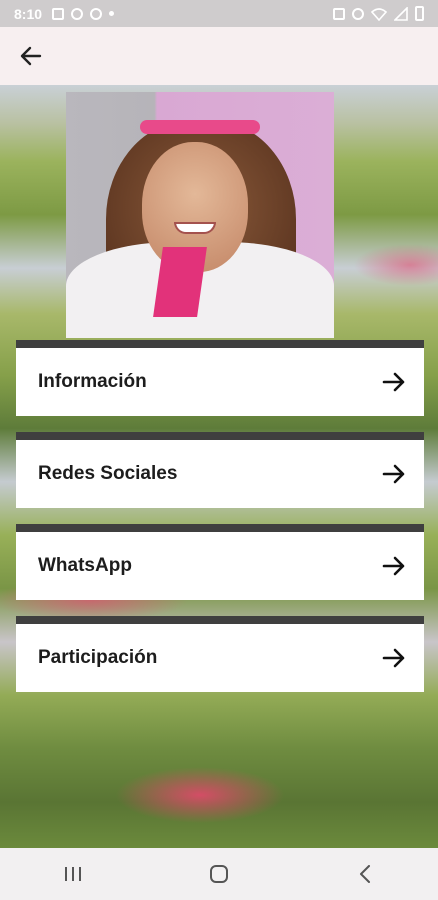 The width and height of the screenshot is (438, 900). Describe the element at coordinates (200, 127) in the screenshot. I see `photo-headband` at that location.